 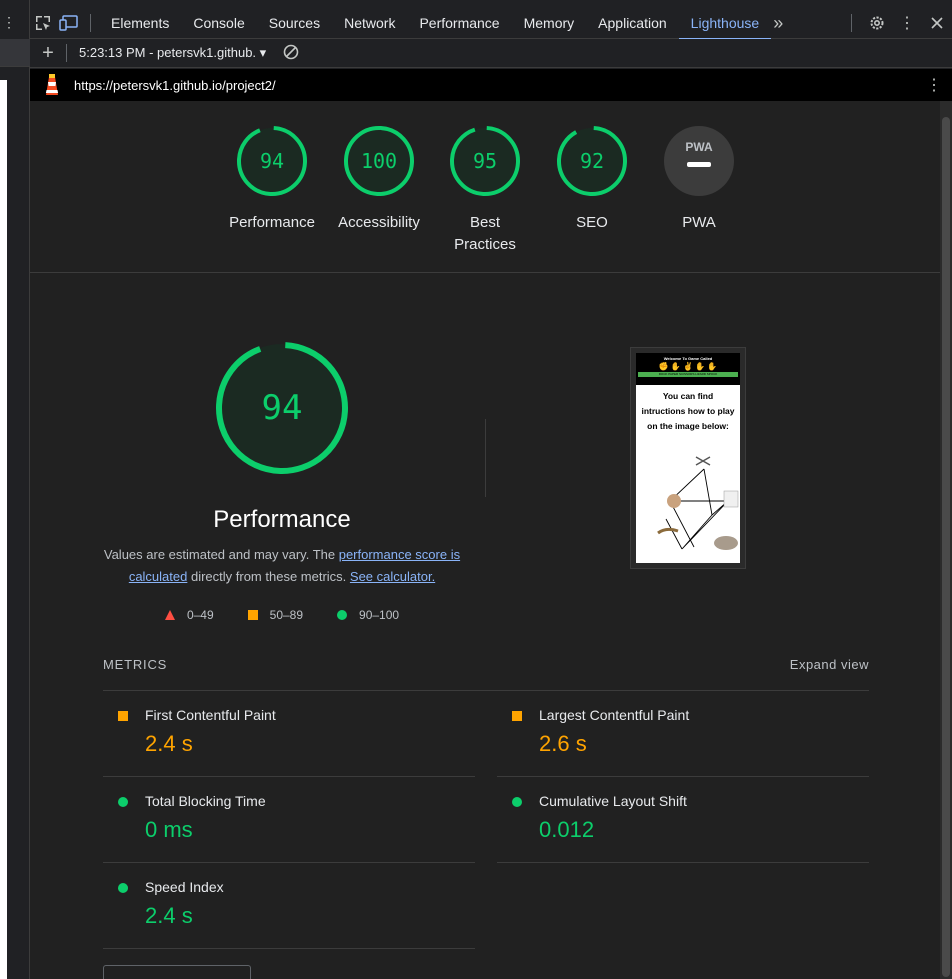 What do you see at coordinates (286, 615) in the screenshot?
I see `legend-average: 50–89` at bounding box center [286, 615].